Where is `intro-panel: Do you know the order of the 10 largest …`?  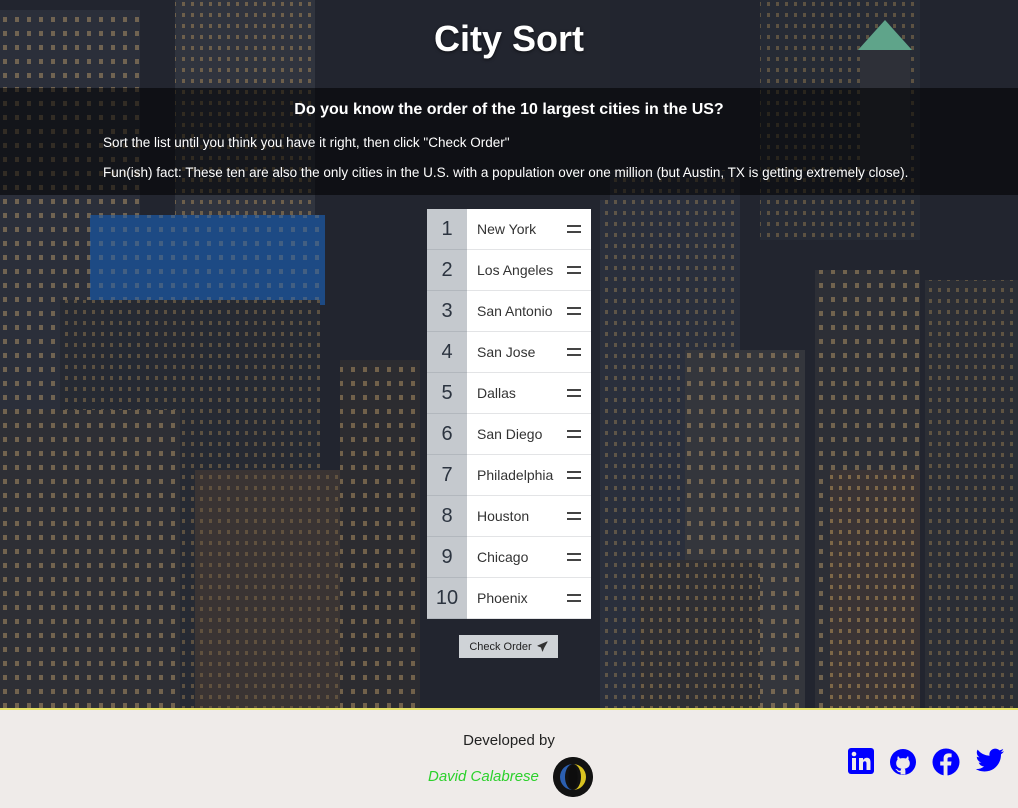 intro-panel: Do you know the order of the 10 largest … is located at coordinates (509, 141).